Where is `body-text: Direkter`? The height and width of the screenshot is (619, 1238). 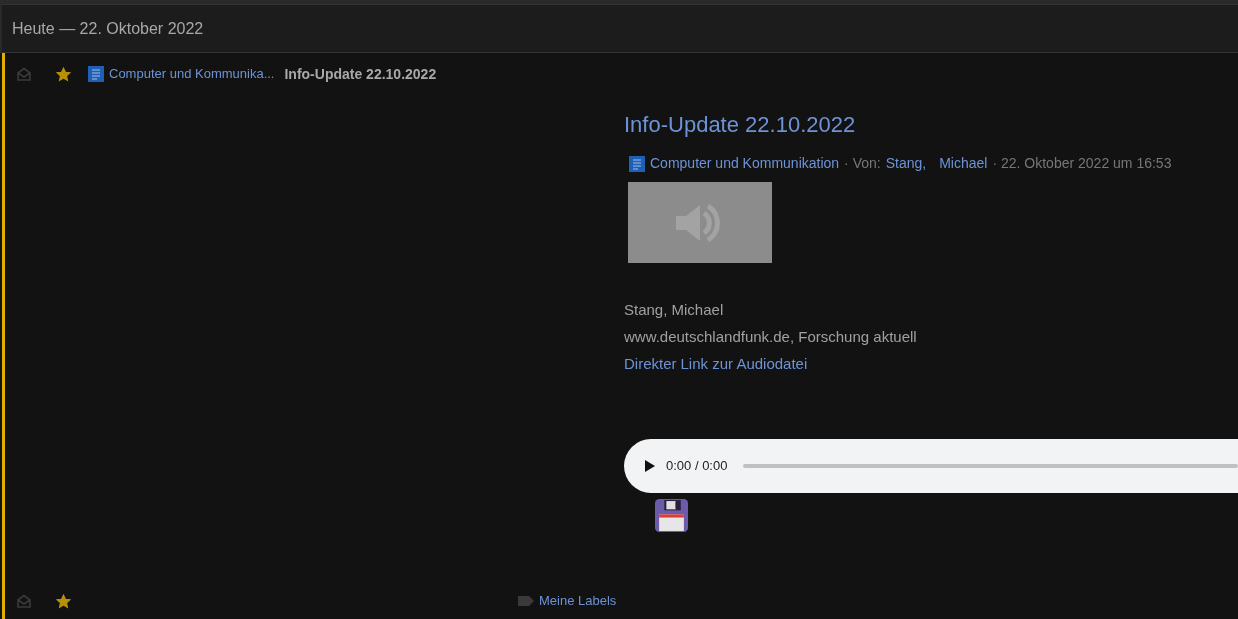 body-text: Direkter is located at coordinates (650, 364).